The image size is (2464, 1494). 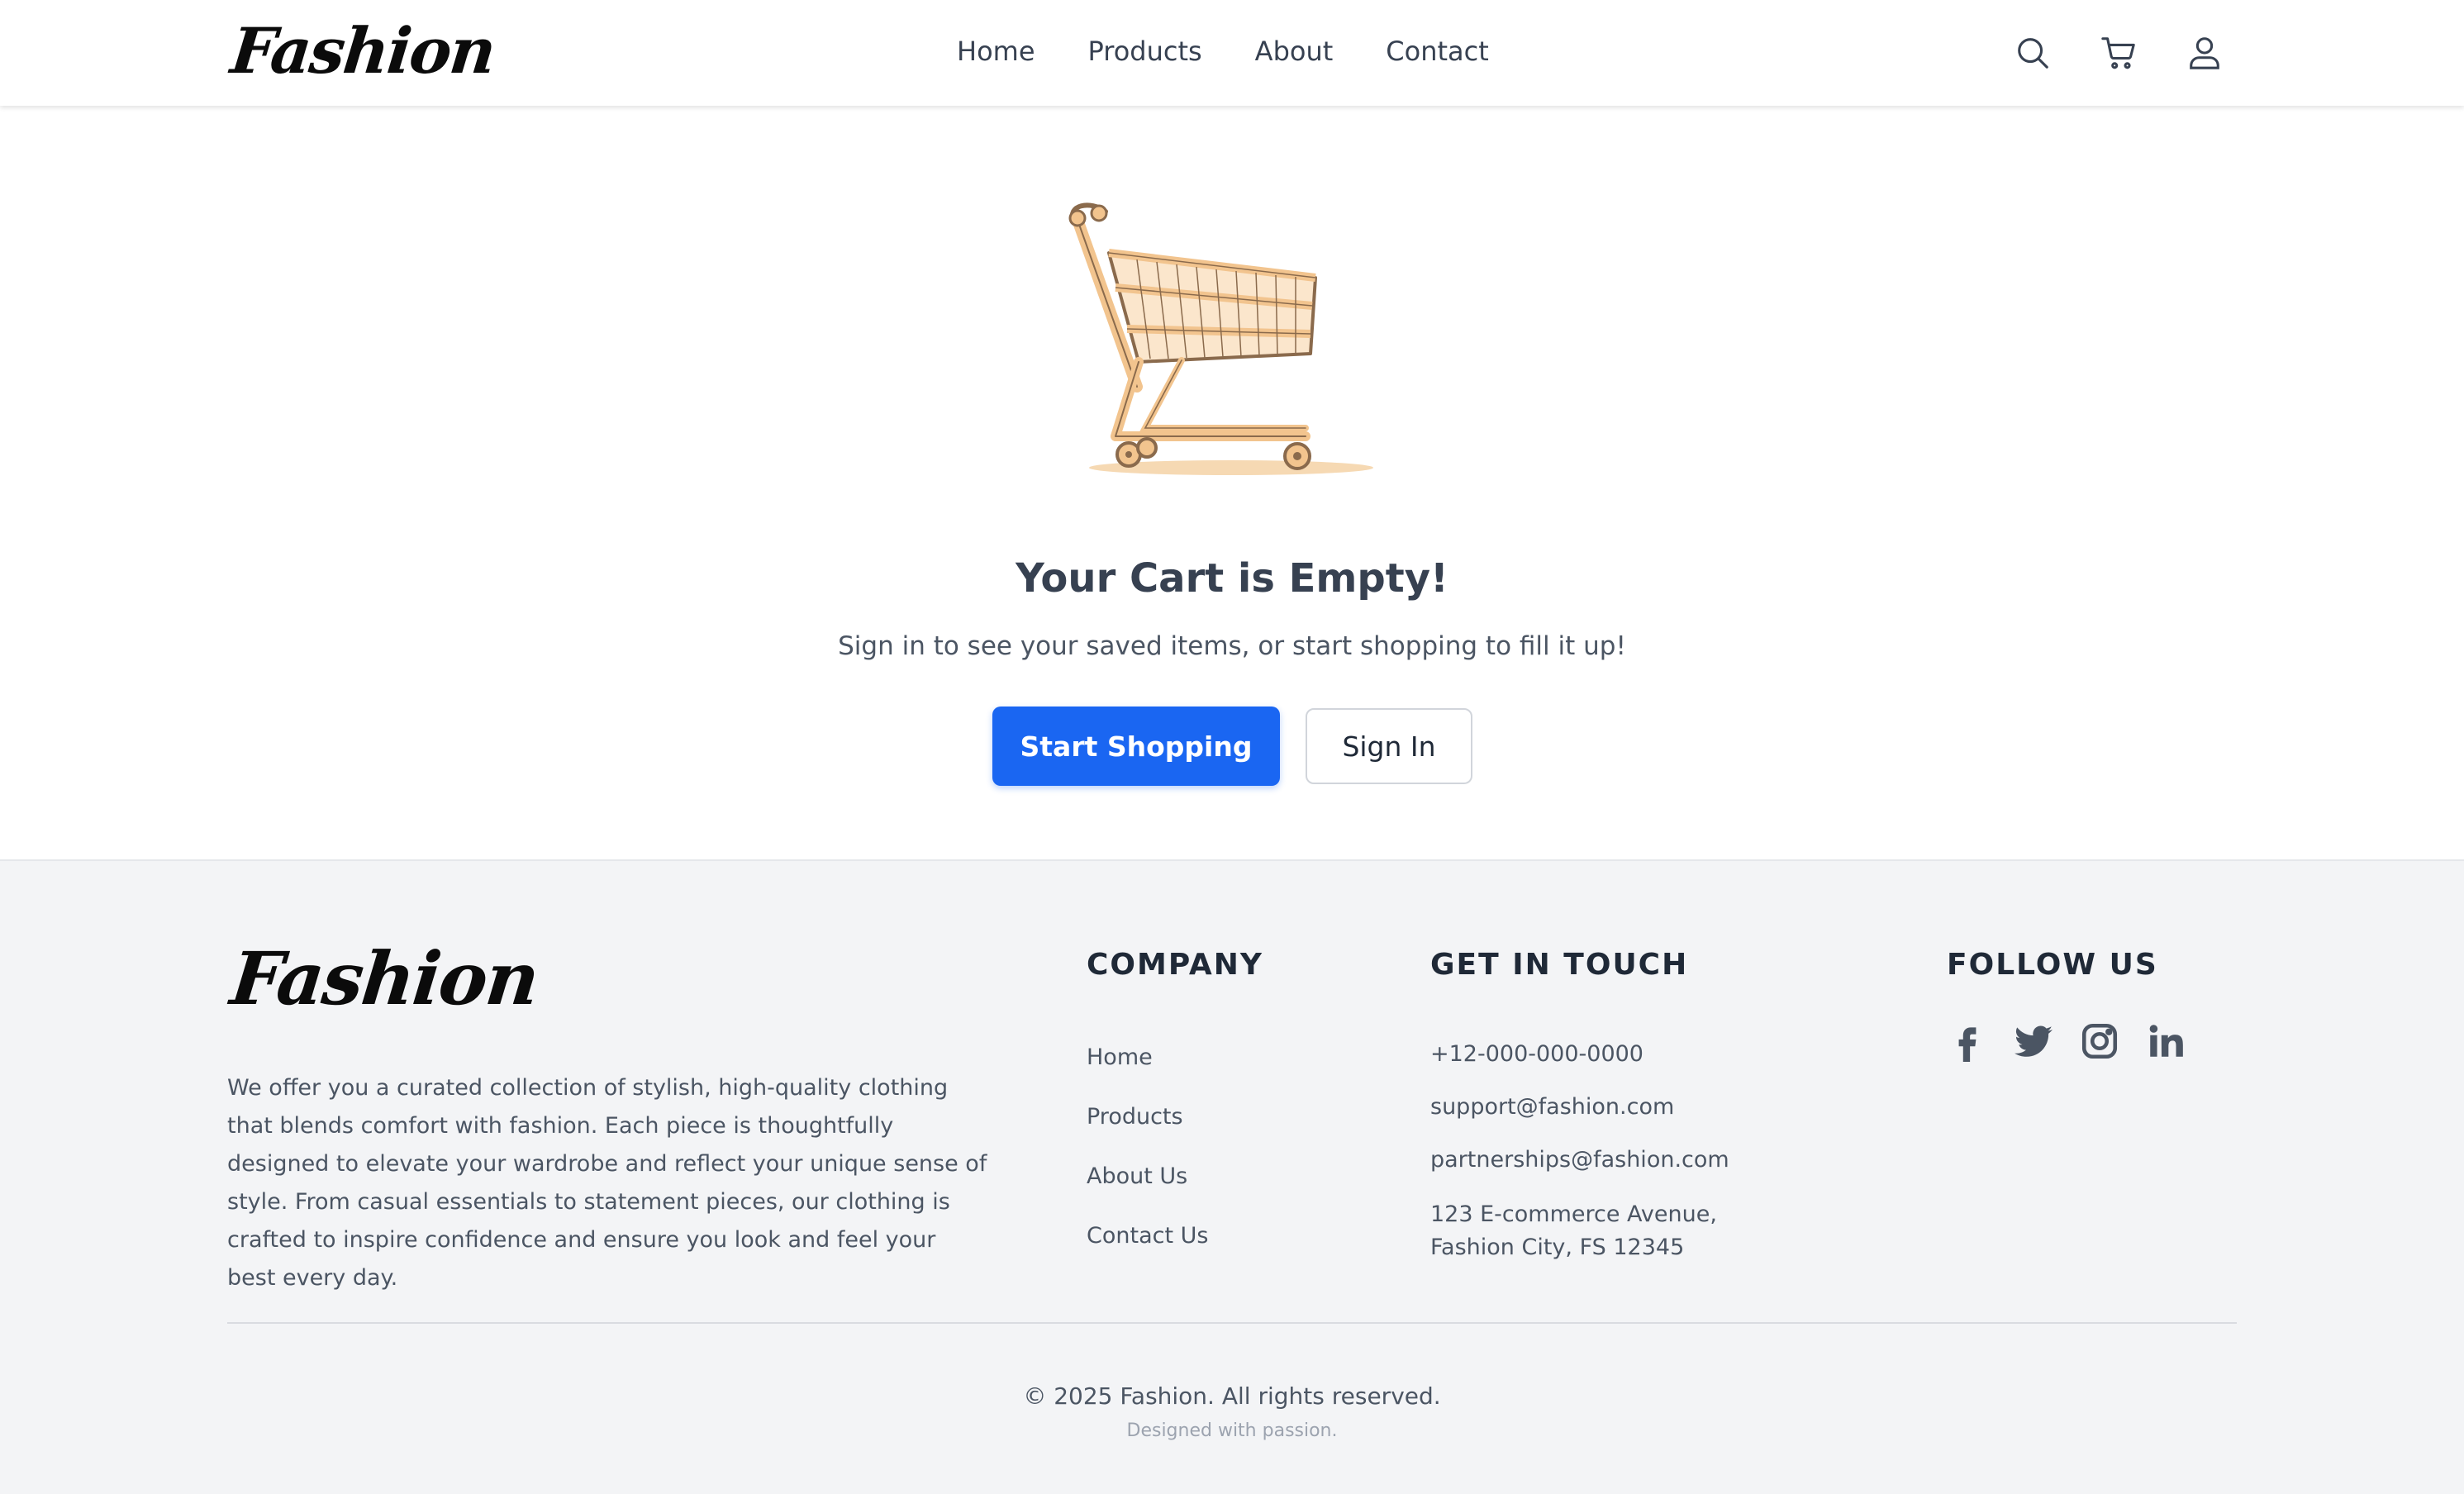 What do you see at coordinates (1294, 51) in the screenshot?
I see `nav-about: About` at bounding box center [1294, 51].